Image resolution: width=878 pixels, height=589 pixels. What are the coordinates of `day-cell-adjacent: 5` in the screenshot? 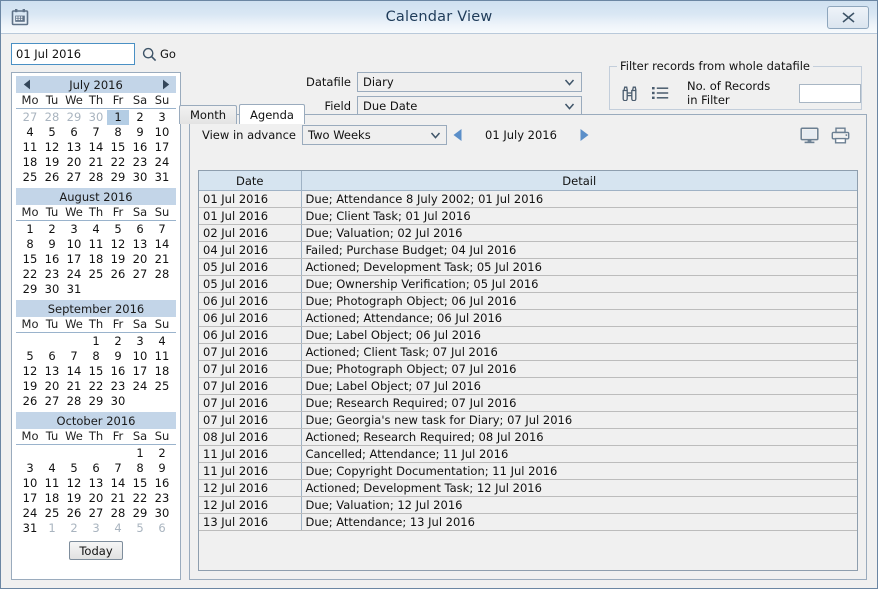 It's located at (140, 528).